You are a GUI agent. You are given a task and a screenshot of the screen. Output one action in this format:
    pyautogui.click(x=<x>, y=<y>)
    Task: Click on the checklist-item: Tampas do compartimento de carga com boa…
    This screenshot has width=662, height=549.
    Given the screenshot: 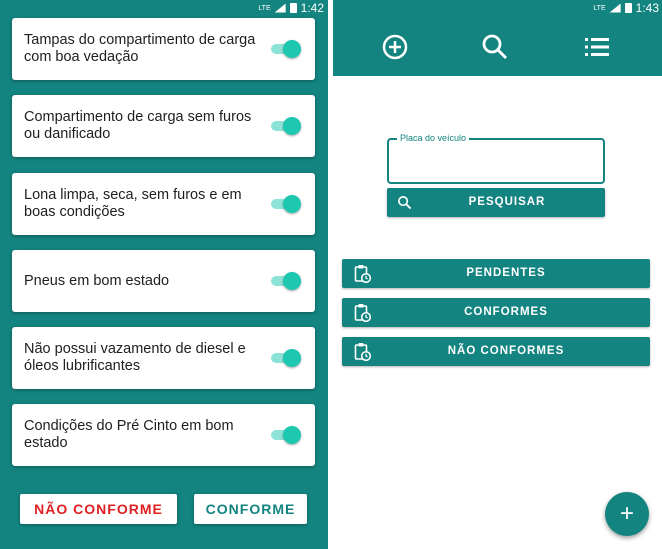 What is the action you would take?
    pyautogui.click(x=163, y=49)
    